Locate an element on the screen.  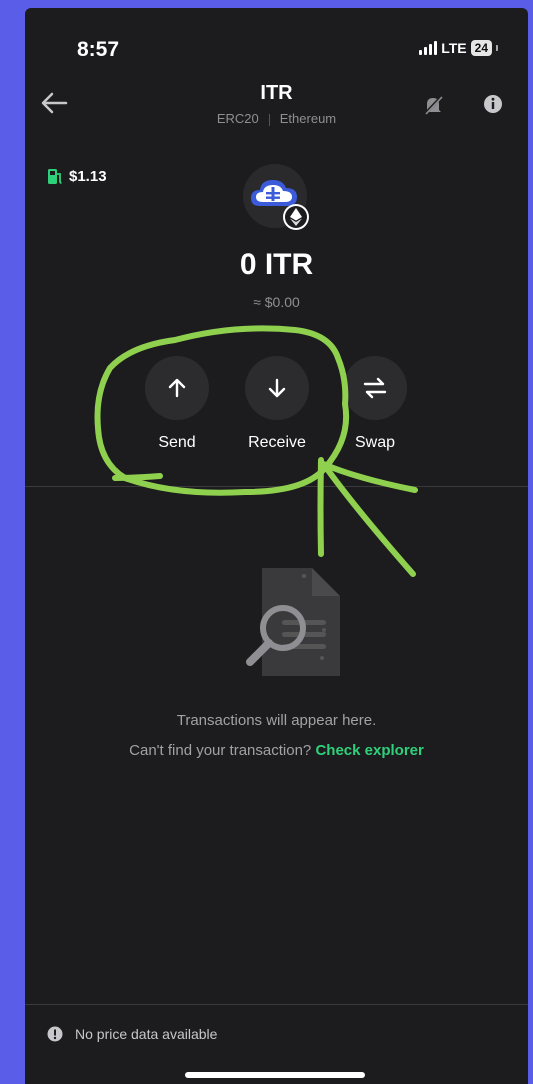
swap-circle is located at coordinates (375, 388).